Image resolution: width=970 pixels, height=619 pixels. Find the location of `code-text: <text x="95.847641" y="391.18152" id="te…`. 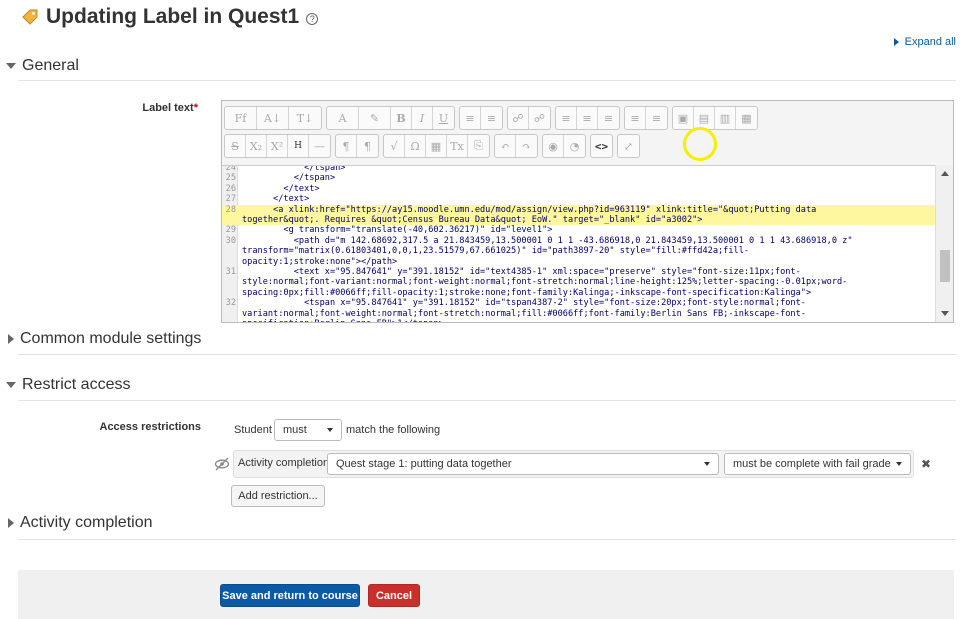

code-text: <text x="95.847641" y="391.18152" id="te… is located at coordinates (521, 272).